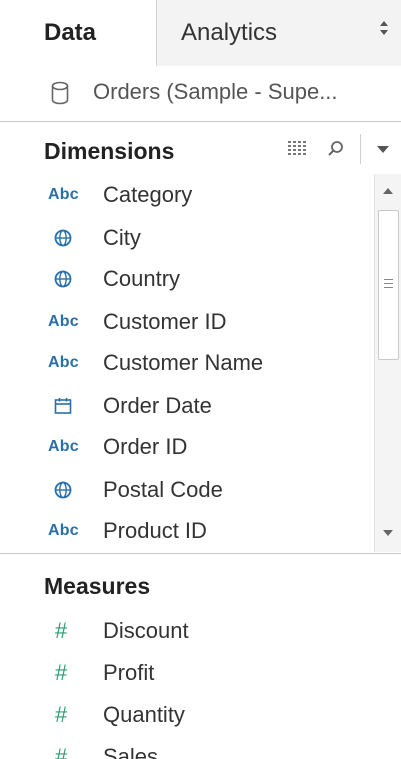 The width and height of the screenshot is (401, 759). What do you see at coordinates (122, 237) in the screenshot?
I see `field-label: City` at bounding box center [122, 237].